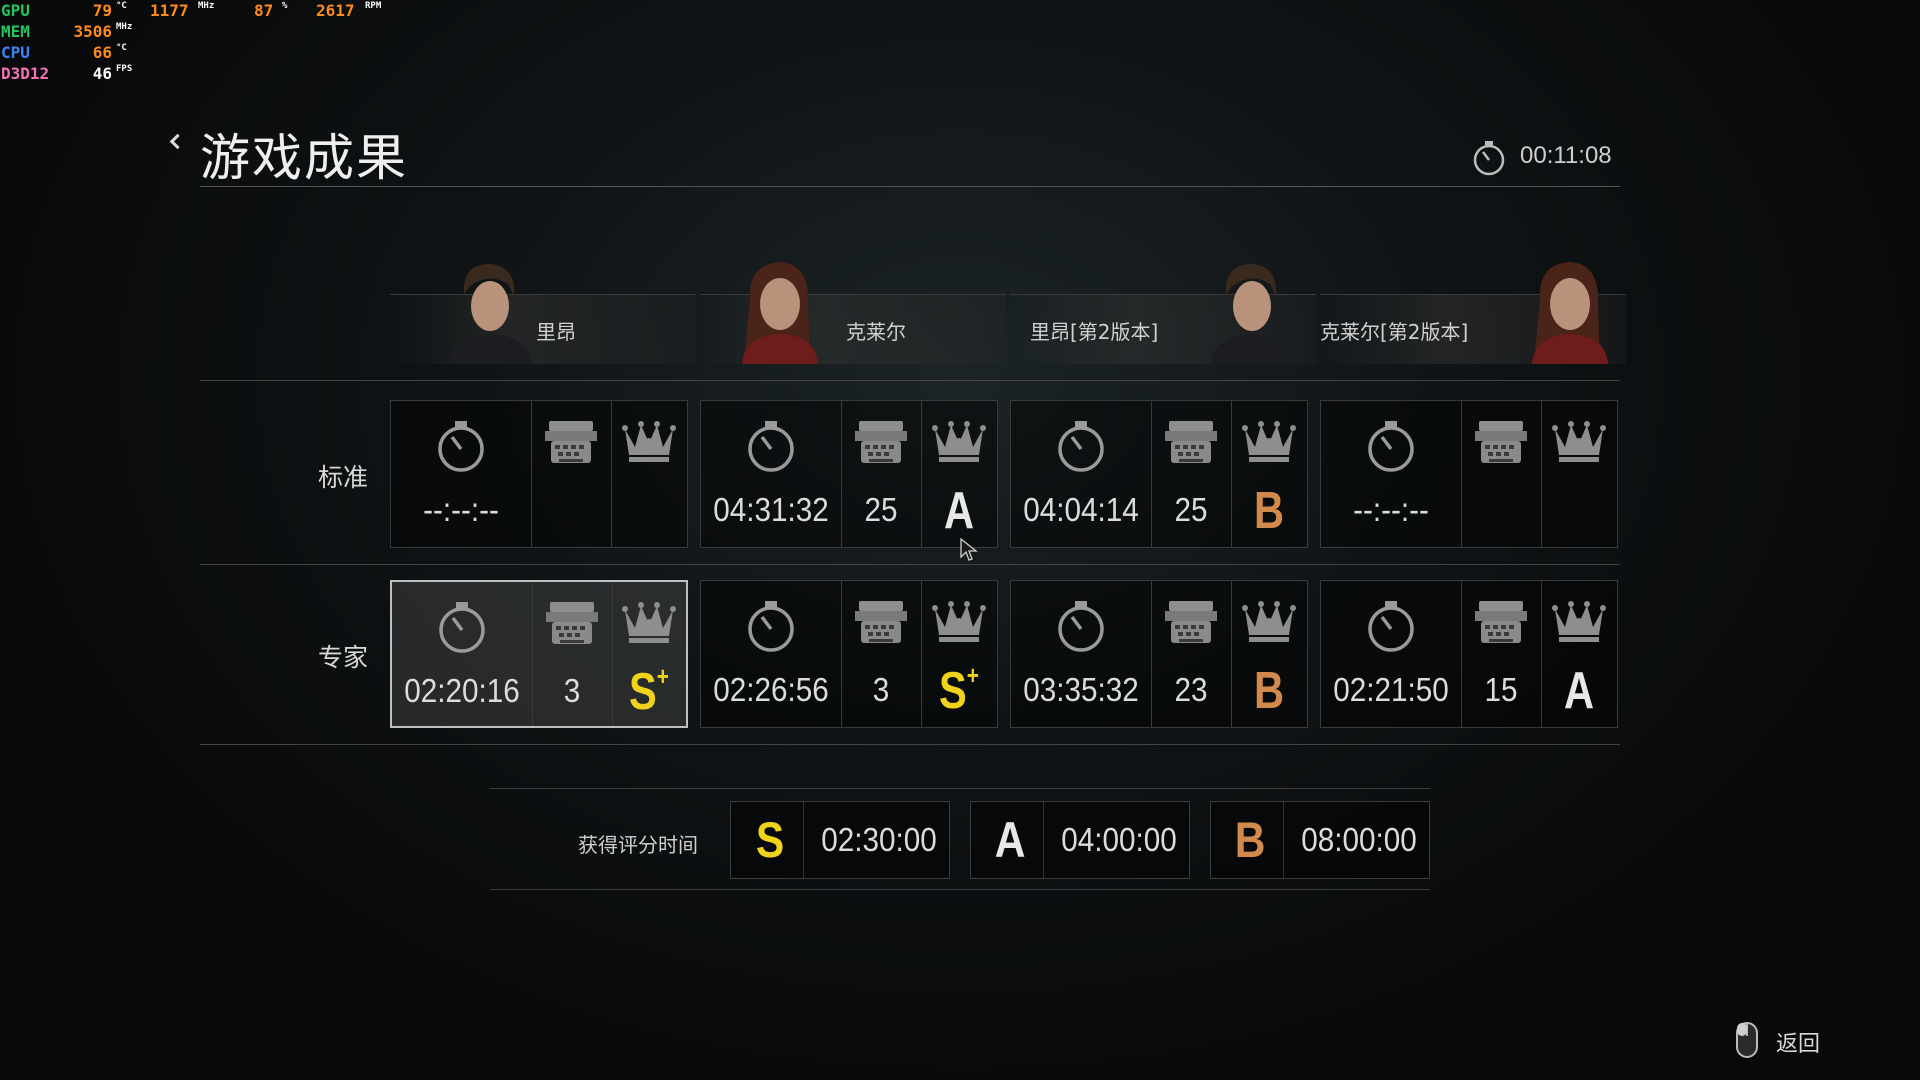 The height and width of the screenshot is (1080, 1920). I want to click on clear-time-cell: 04:31:32, so click(771, 474).